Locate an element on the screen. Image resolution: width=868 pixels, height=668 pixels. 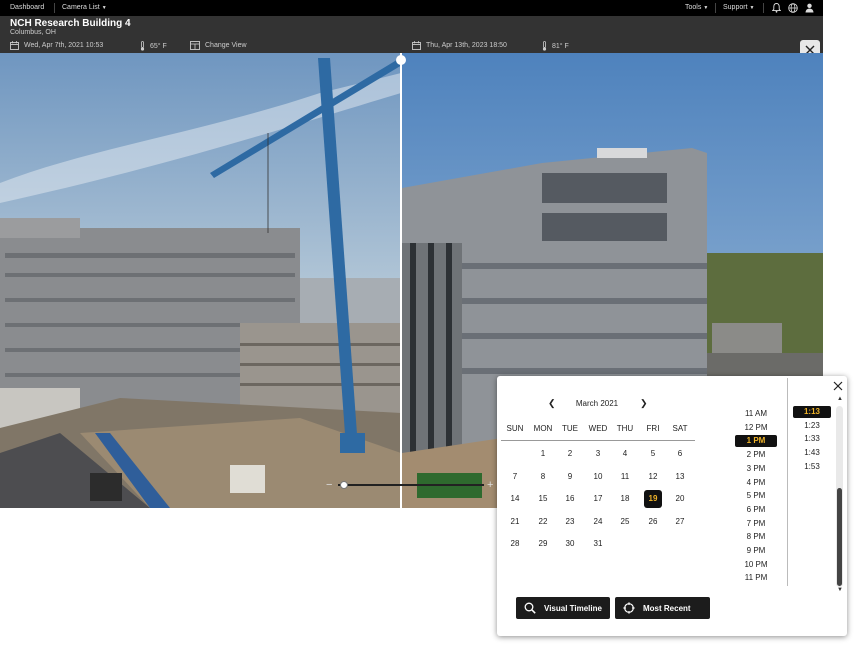
hour-option: 2 PM is located at coordinates (756, 455).